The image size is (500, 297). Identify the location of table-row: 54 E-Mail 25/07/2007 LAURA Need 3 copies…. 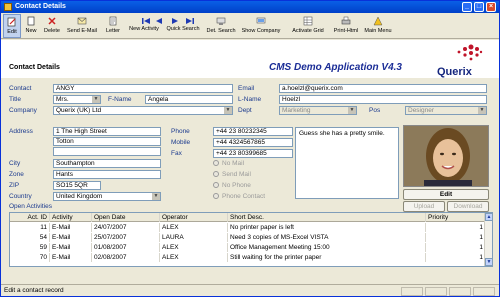
(248, 237).